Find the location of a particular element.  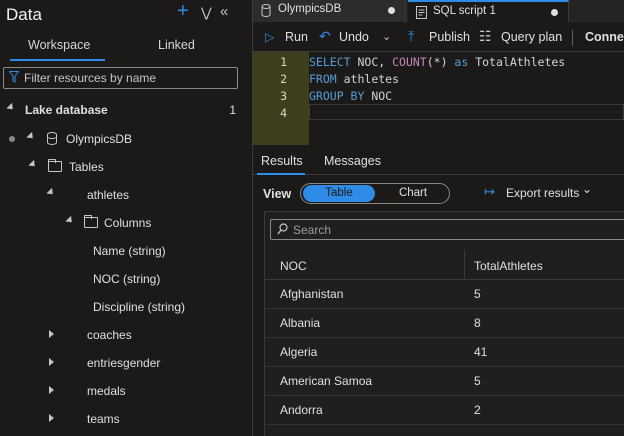

sql-text: (*) is located at coordinates (437, 62).